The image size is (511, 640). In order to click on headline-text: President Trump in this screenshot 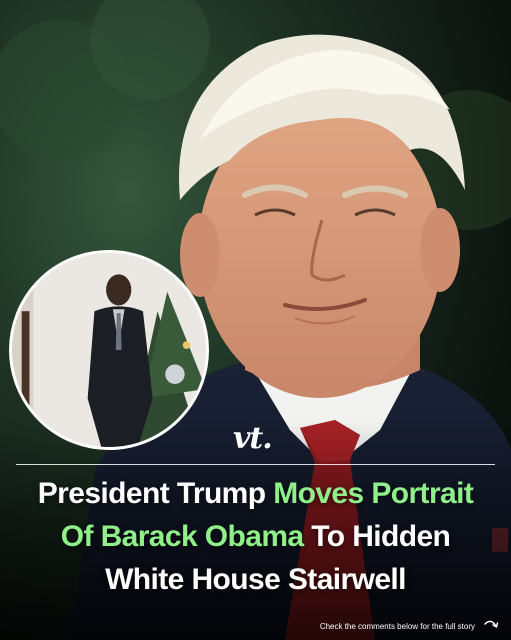, I will do `click(155, 493)`.